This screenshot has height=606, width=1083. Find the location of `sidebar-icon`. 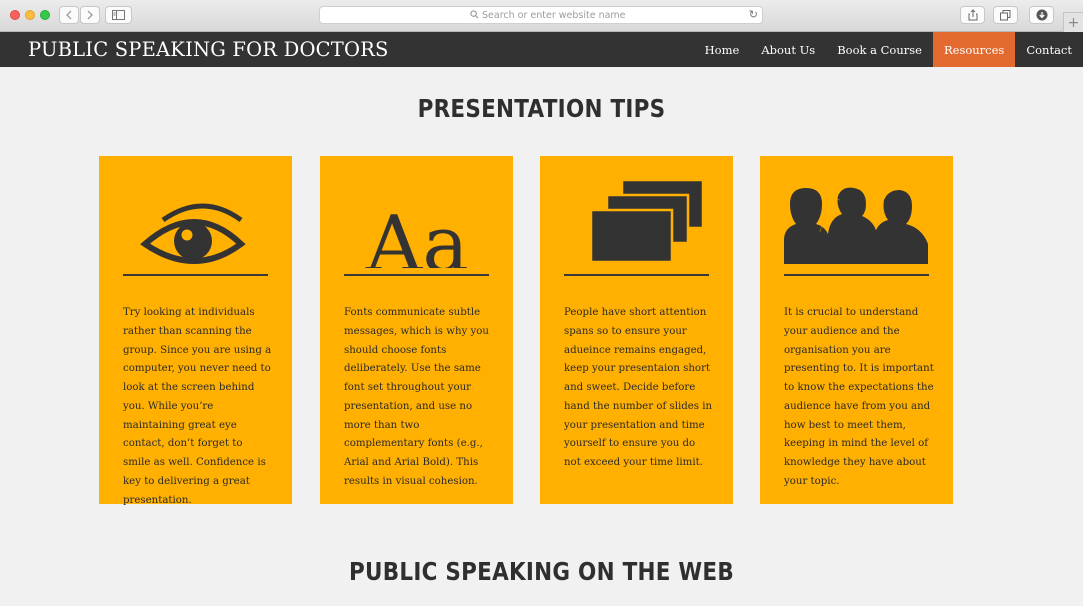

sidebar-icon is located at coordinates (118, 15).